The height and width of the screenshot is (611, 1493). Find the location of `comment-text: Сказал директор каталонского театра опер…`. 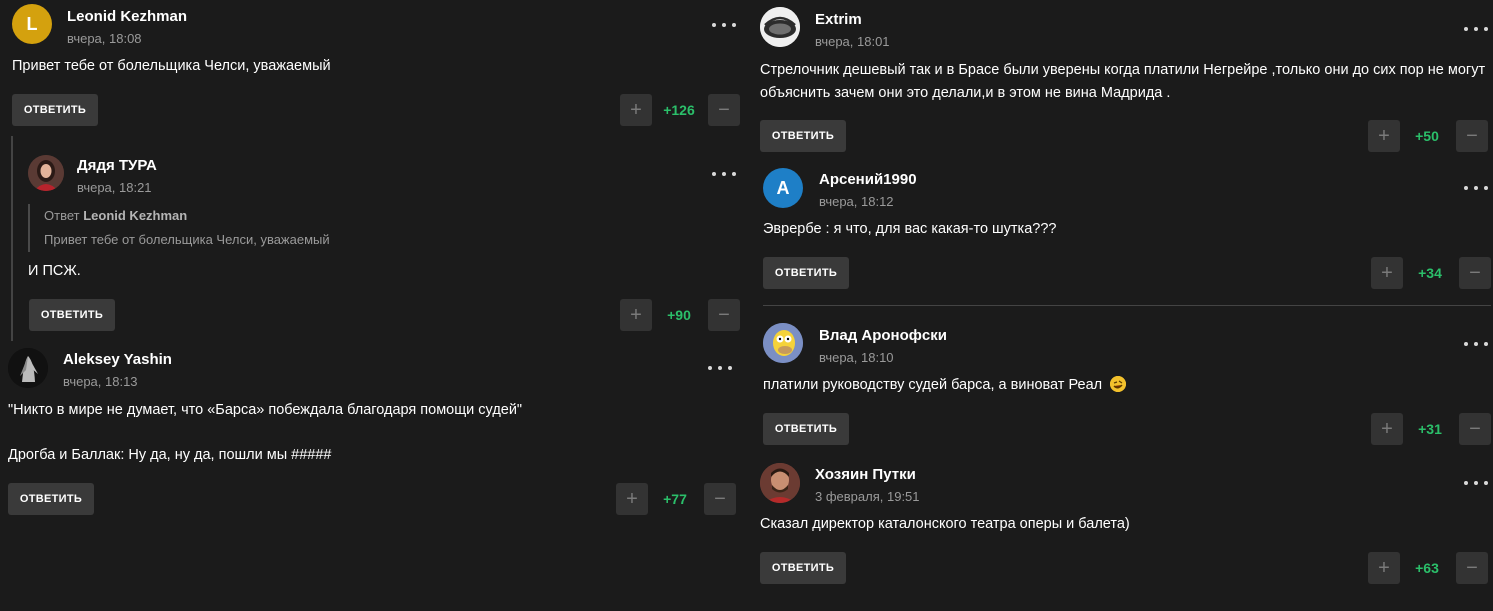

comment-text: Сказал директор каталонского театра опер… is located at coordinates (945, 524).